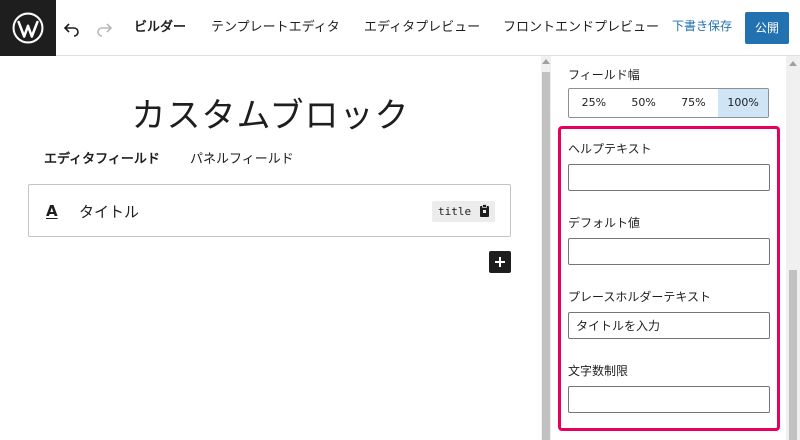 The height and width of the screenshot is (440, 800). I want to click on default-value-input, so click(669, 251).